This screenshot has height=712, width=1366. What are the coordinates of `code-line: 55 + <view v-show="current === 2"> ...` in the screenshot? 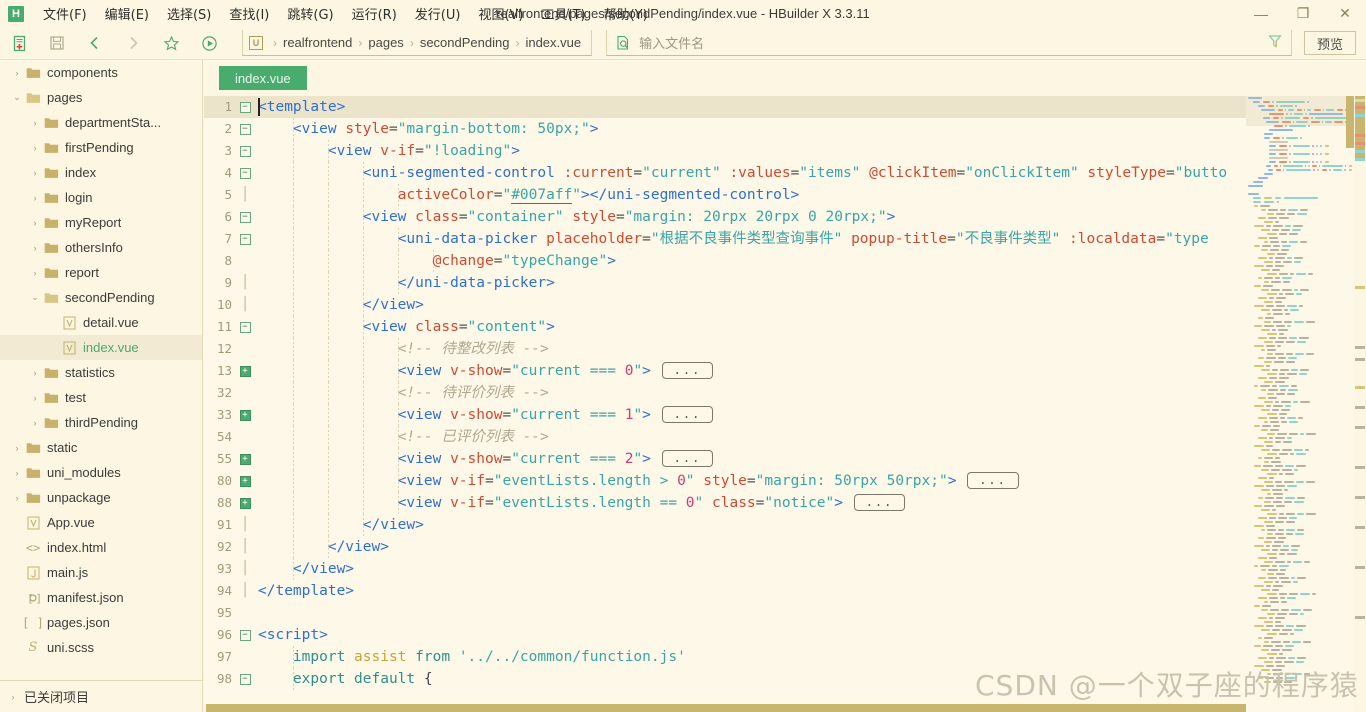 It's located at (785, 459).